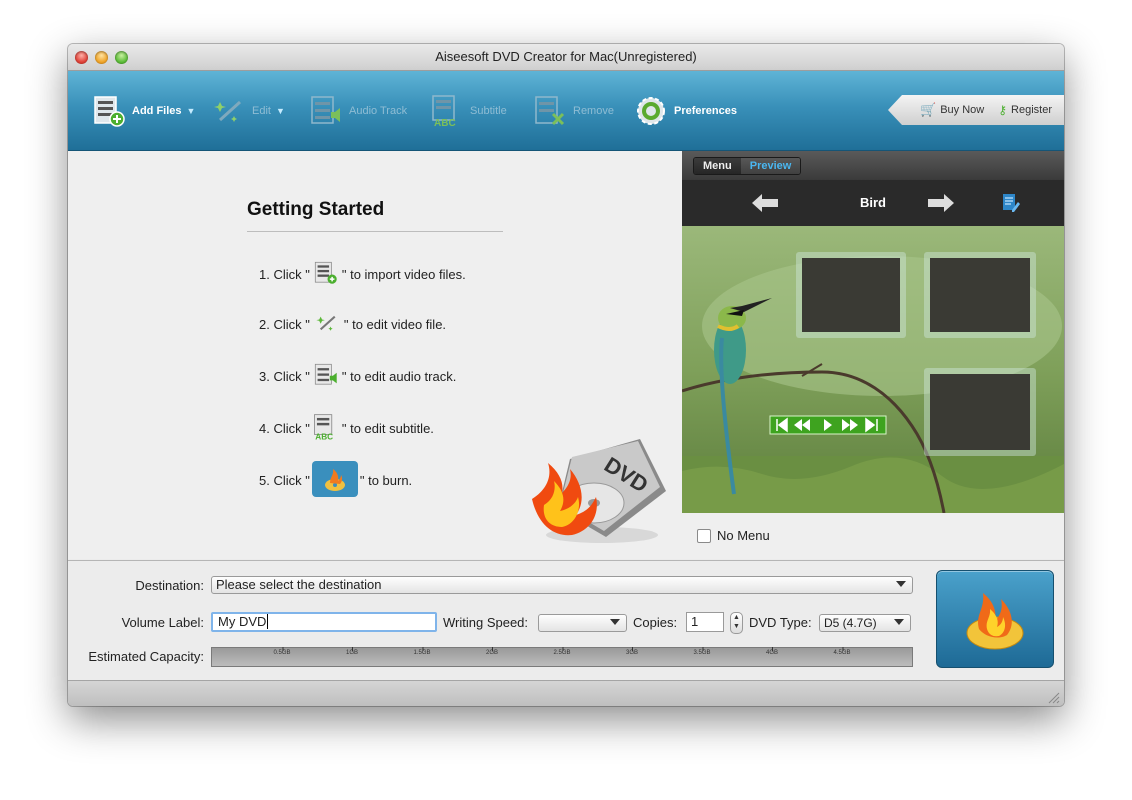  Describe the element at coordinates (284, 274) in the screenshot. I see `step-text: 1. Click "` at that location.